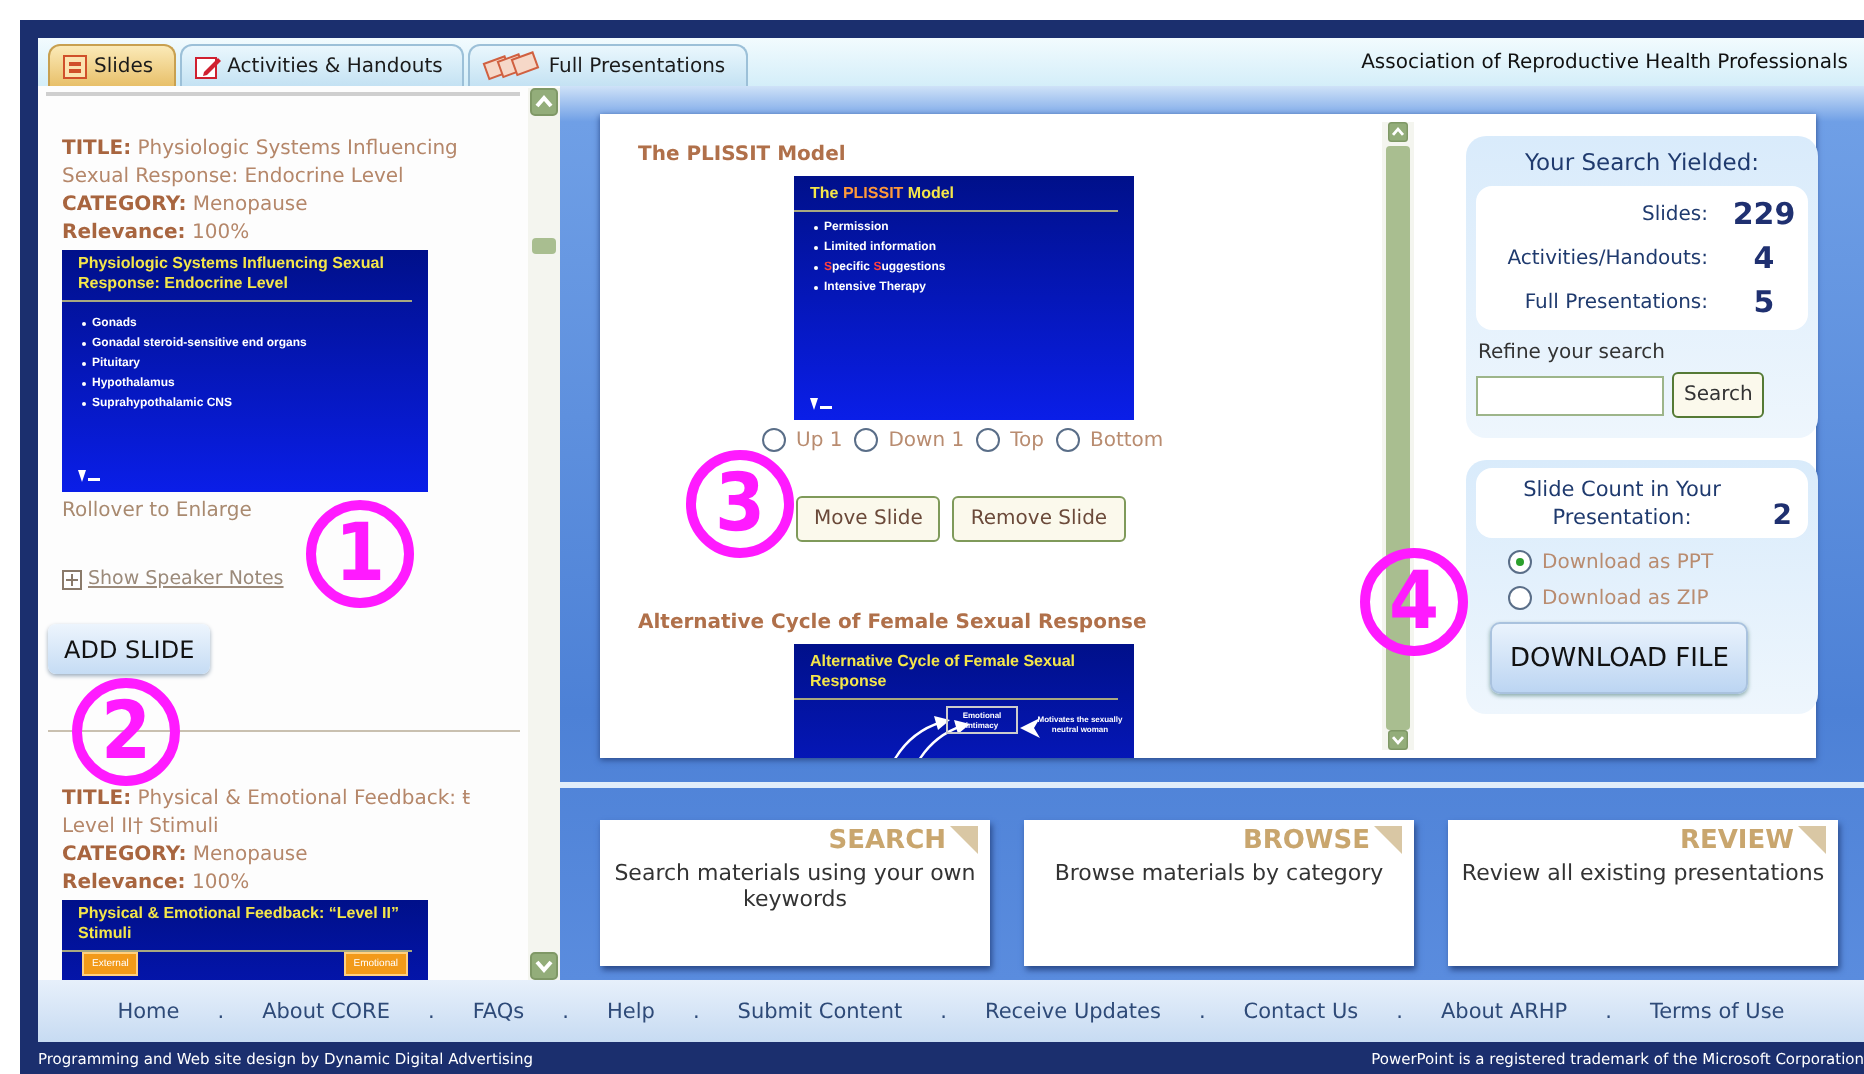 This screenshot has width=1864, height=1074. I want to click on add-slide-button: ADD SLIDE, so click(129, 649).